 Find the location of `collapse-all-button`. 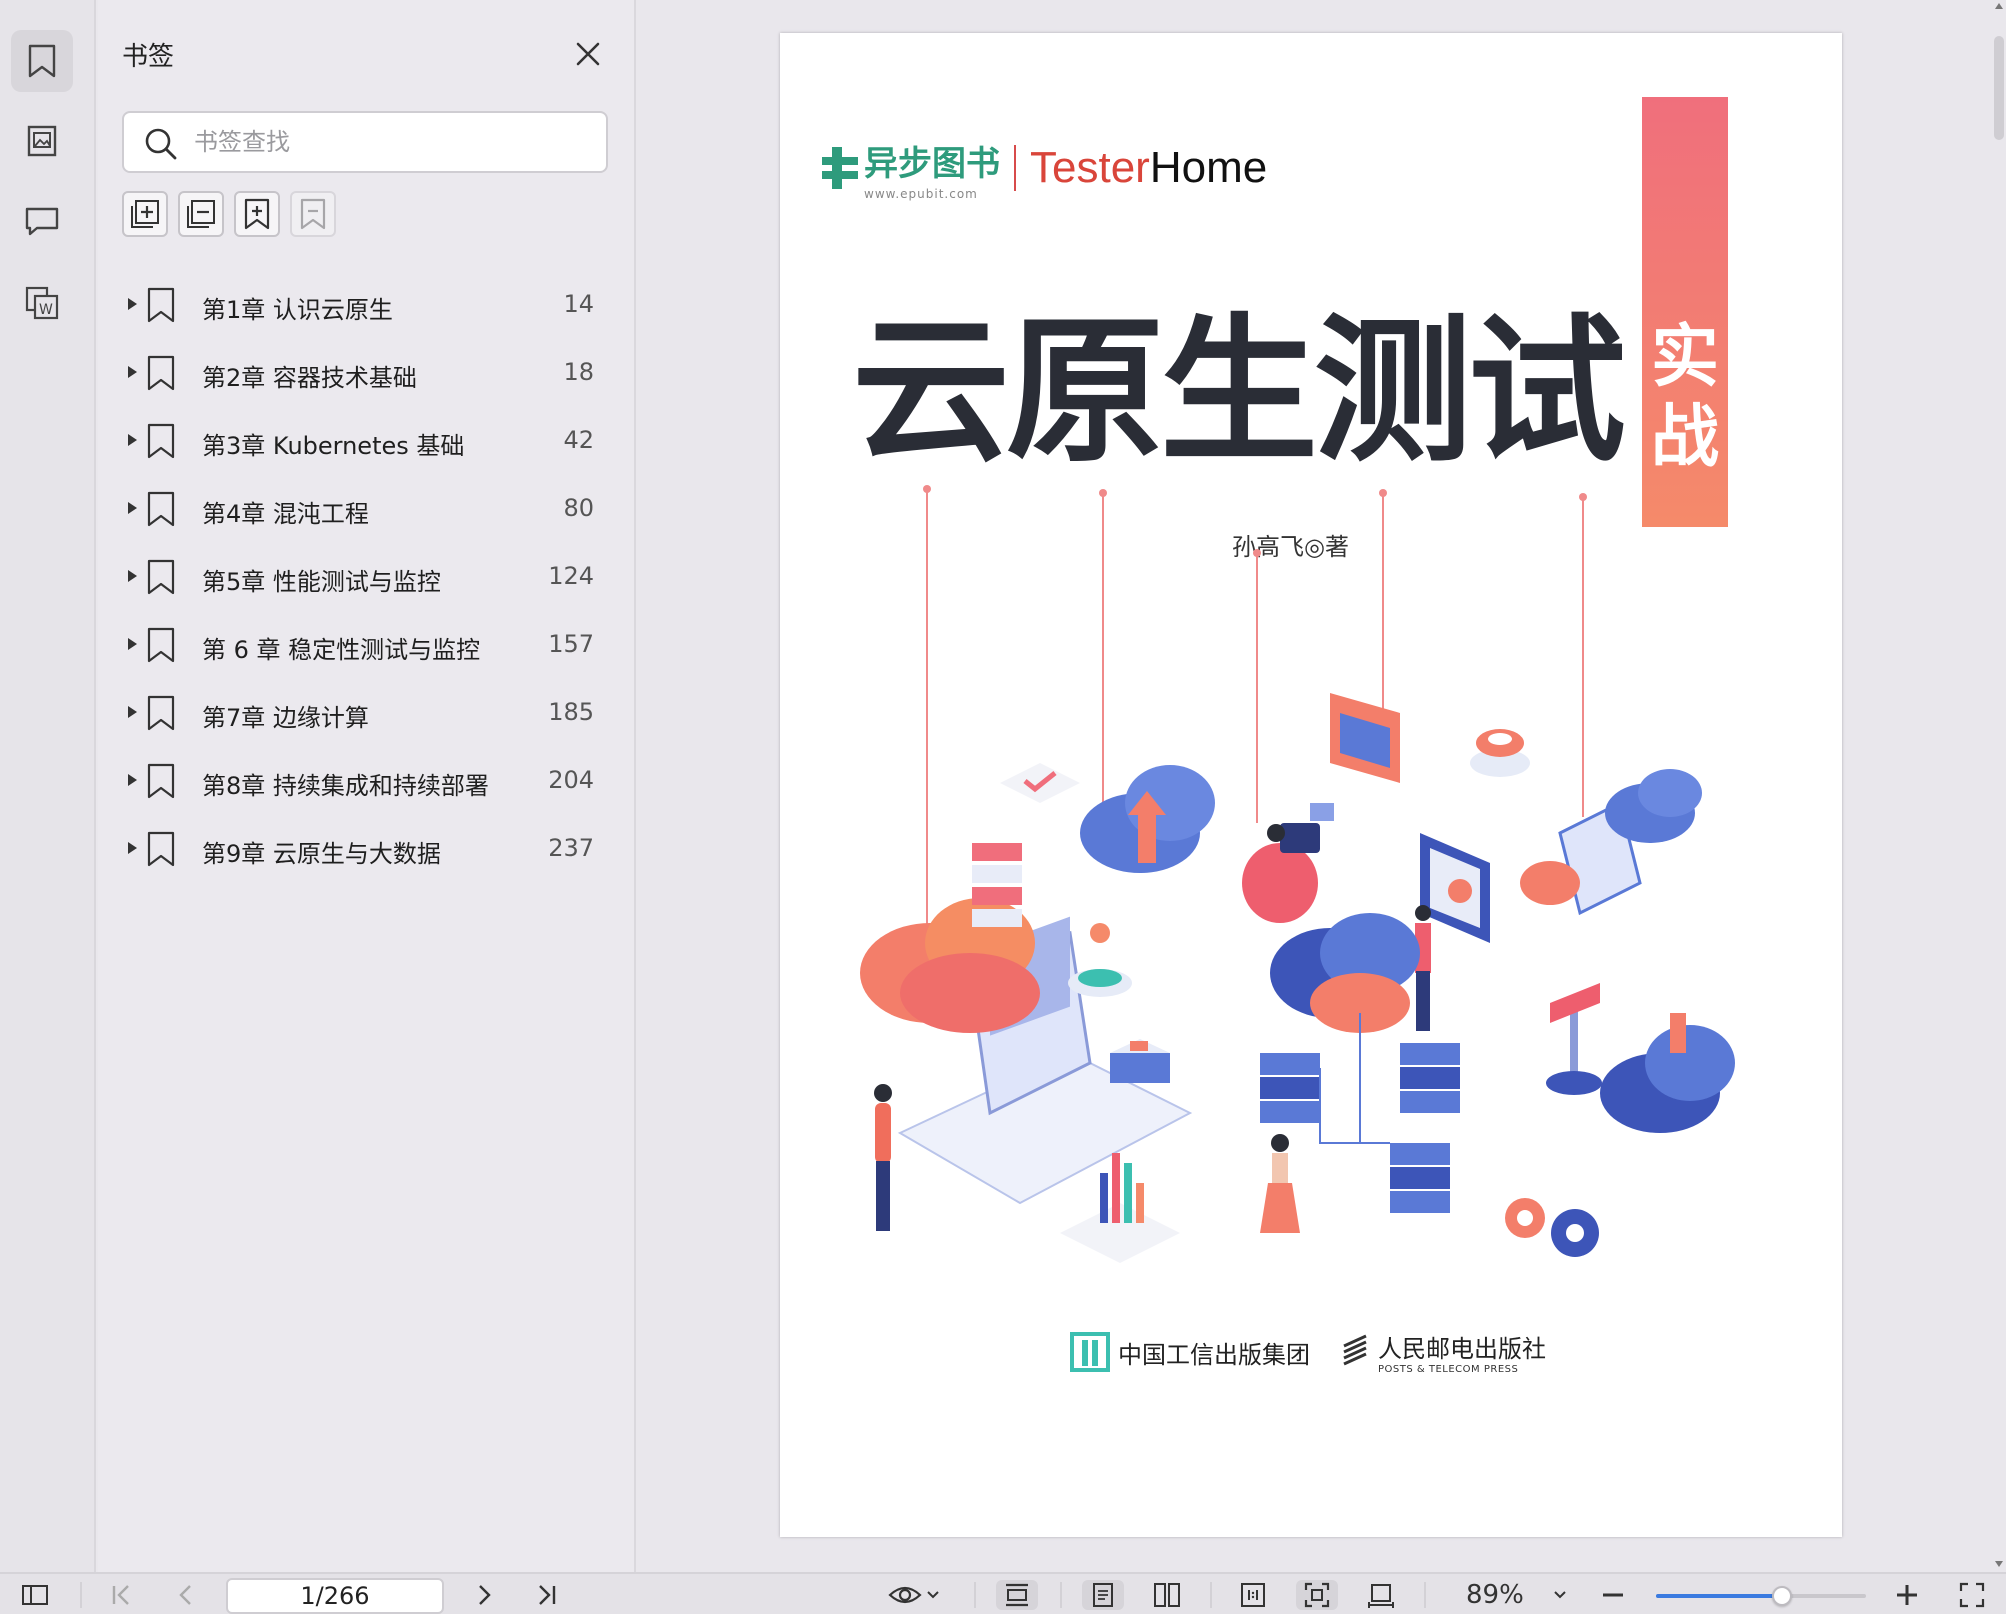

collapse-all-button is located at coordinates (201, 214).